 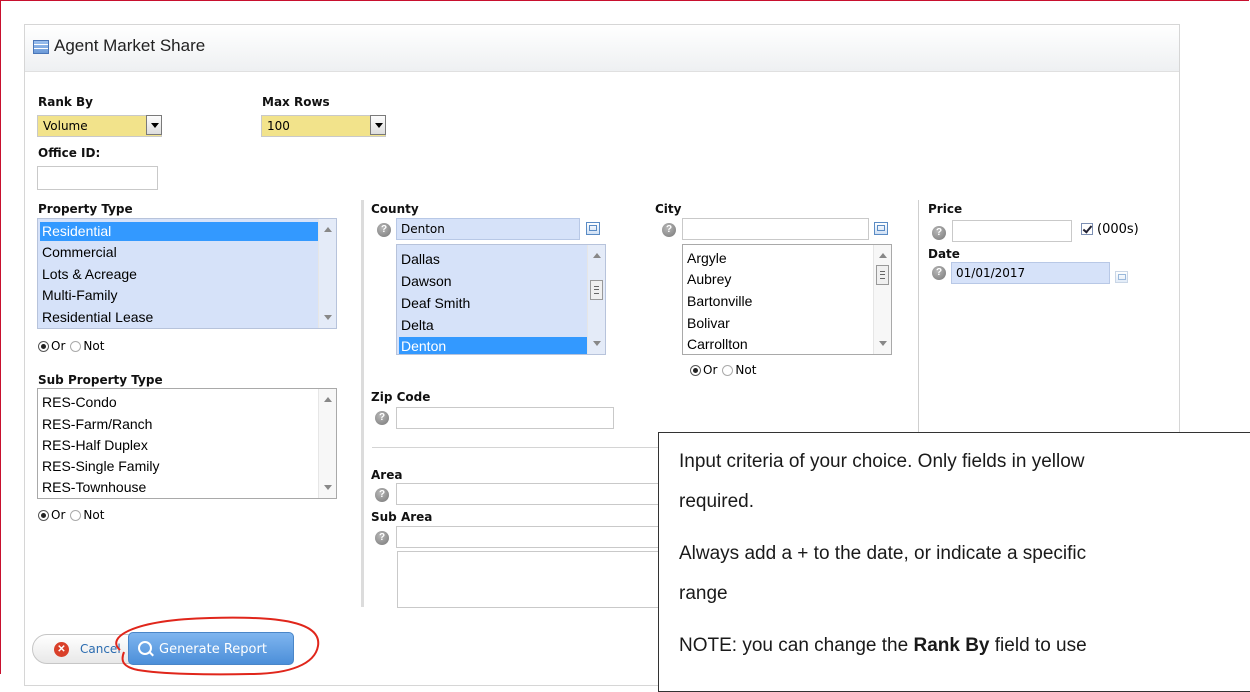 What do you see at coordinates (708, 323) in the screenshot?
I see `list-item: Bolivar` at bounding box center [708, 323].